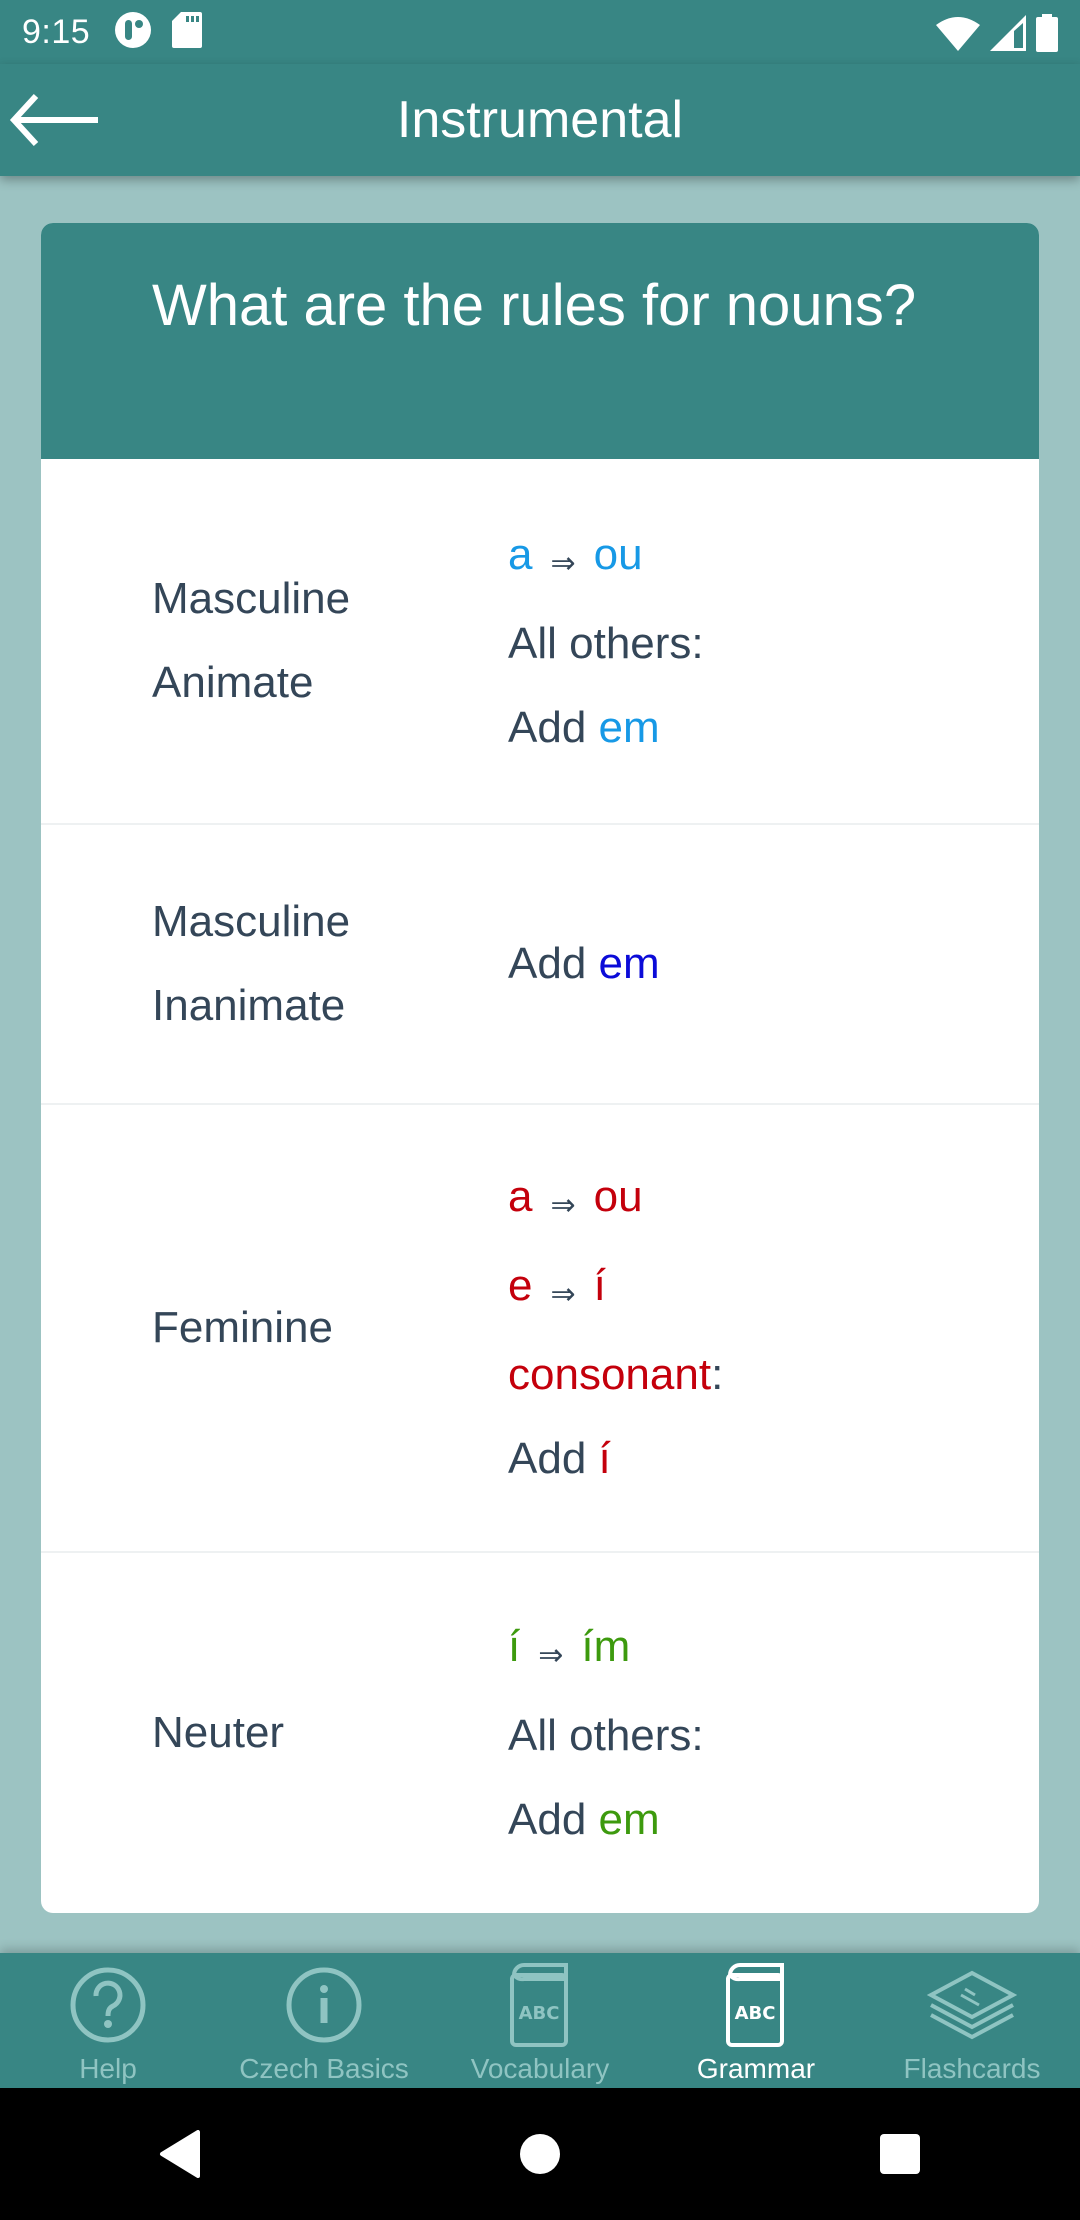  Describe the element at coordinates (773, 1459) in the screenshot. I see `rule-line: Add í` at that location.